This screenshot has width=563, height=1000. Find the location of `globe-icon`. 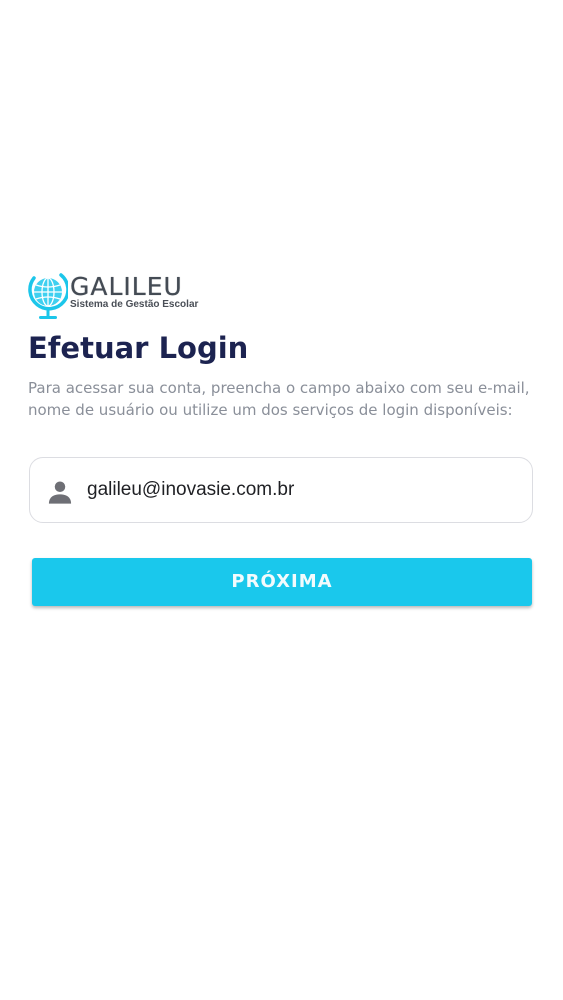

globe-icon is located at coordinates (48, 296).